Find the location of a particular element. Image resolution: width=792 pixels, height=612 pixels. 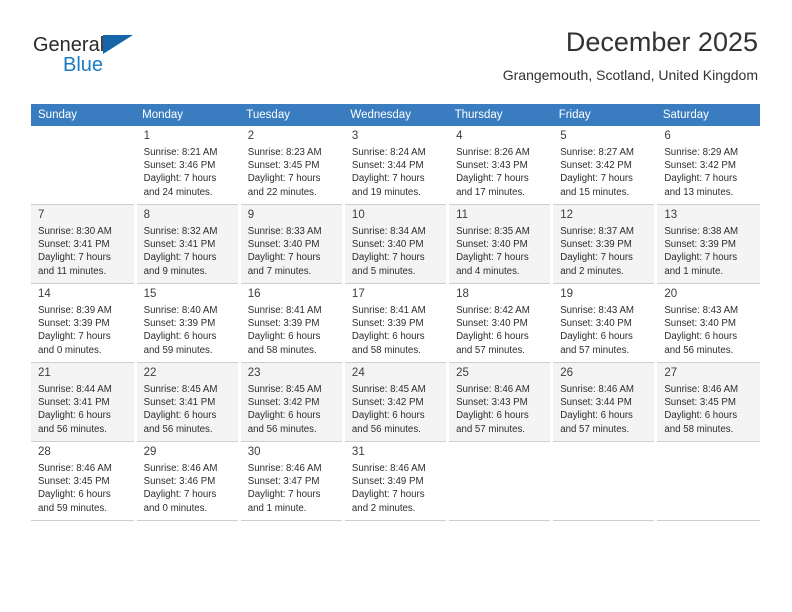

daylight-text-line2: and 56 minutes. is located at coordinates (699, 350).